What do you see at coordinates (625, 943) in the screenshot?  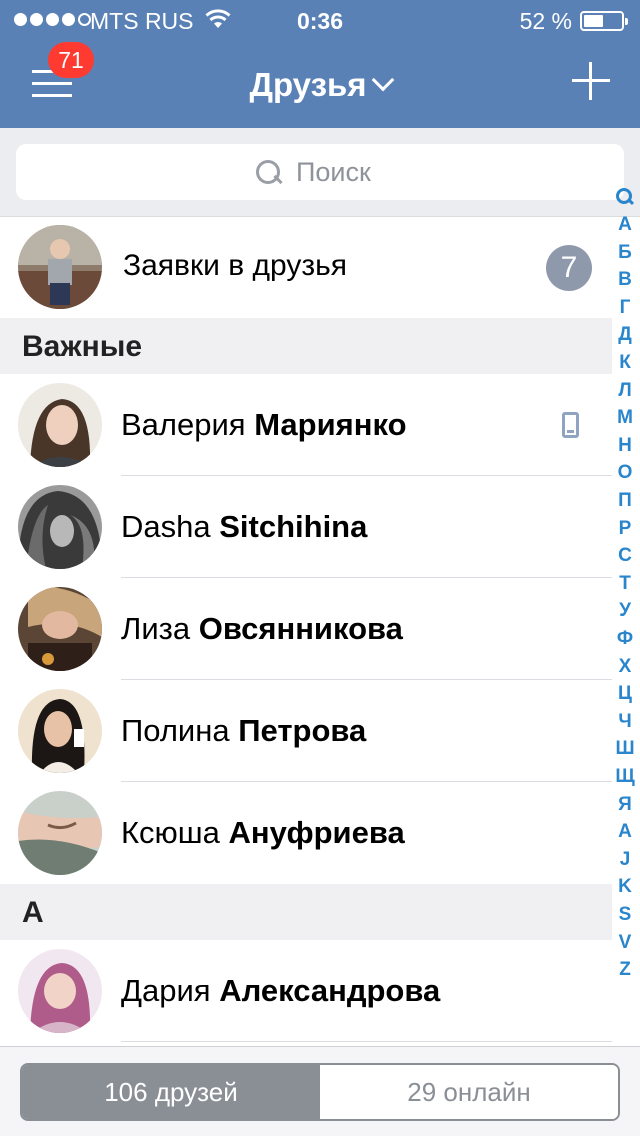 I see `index-letter: V` at bounding box center [625, 943].